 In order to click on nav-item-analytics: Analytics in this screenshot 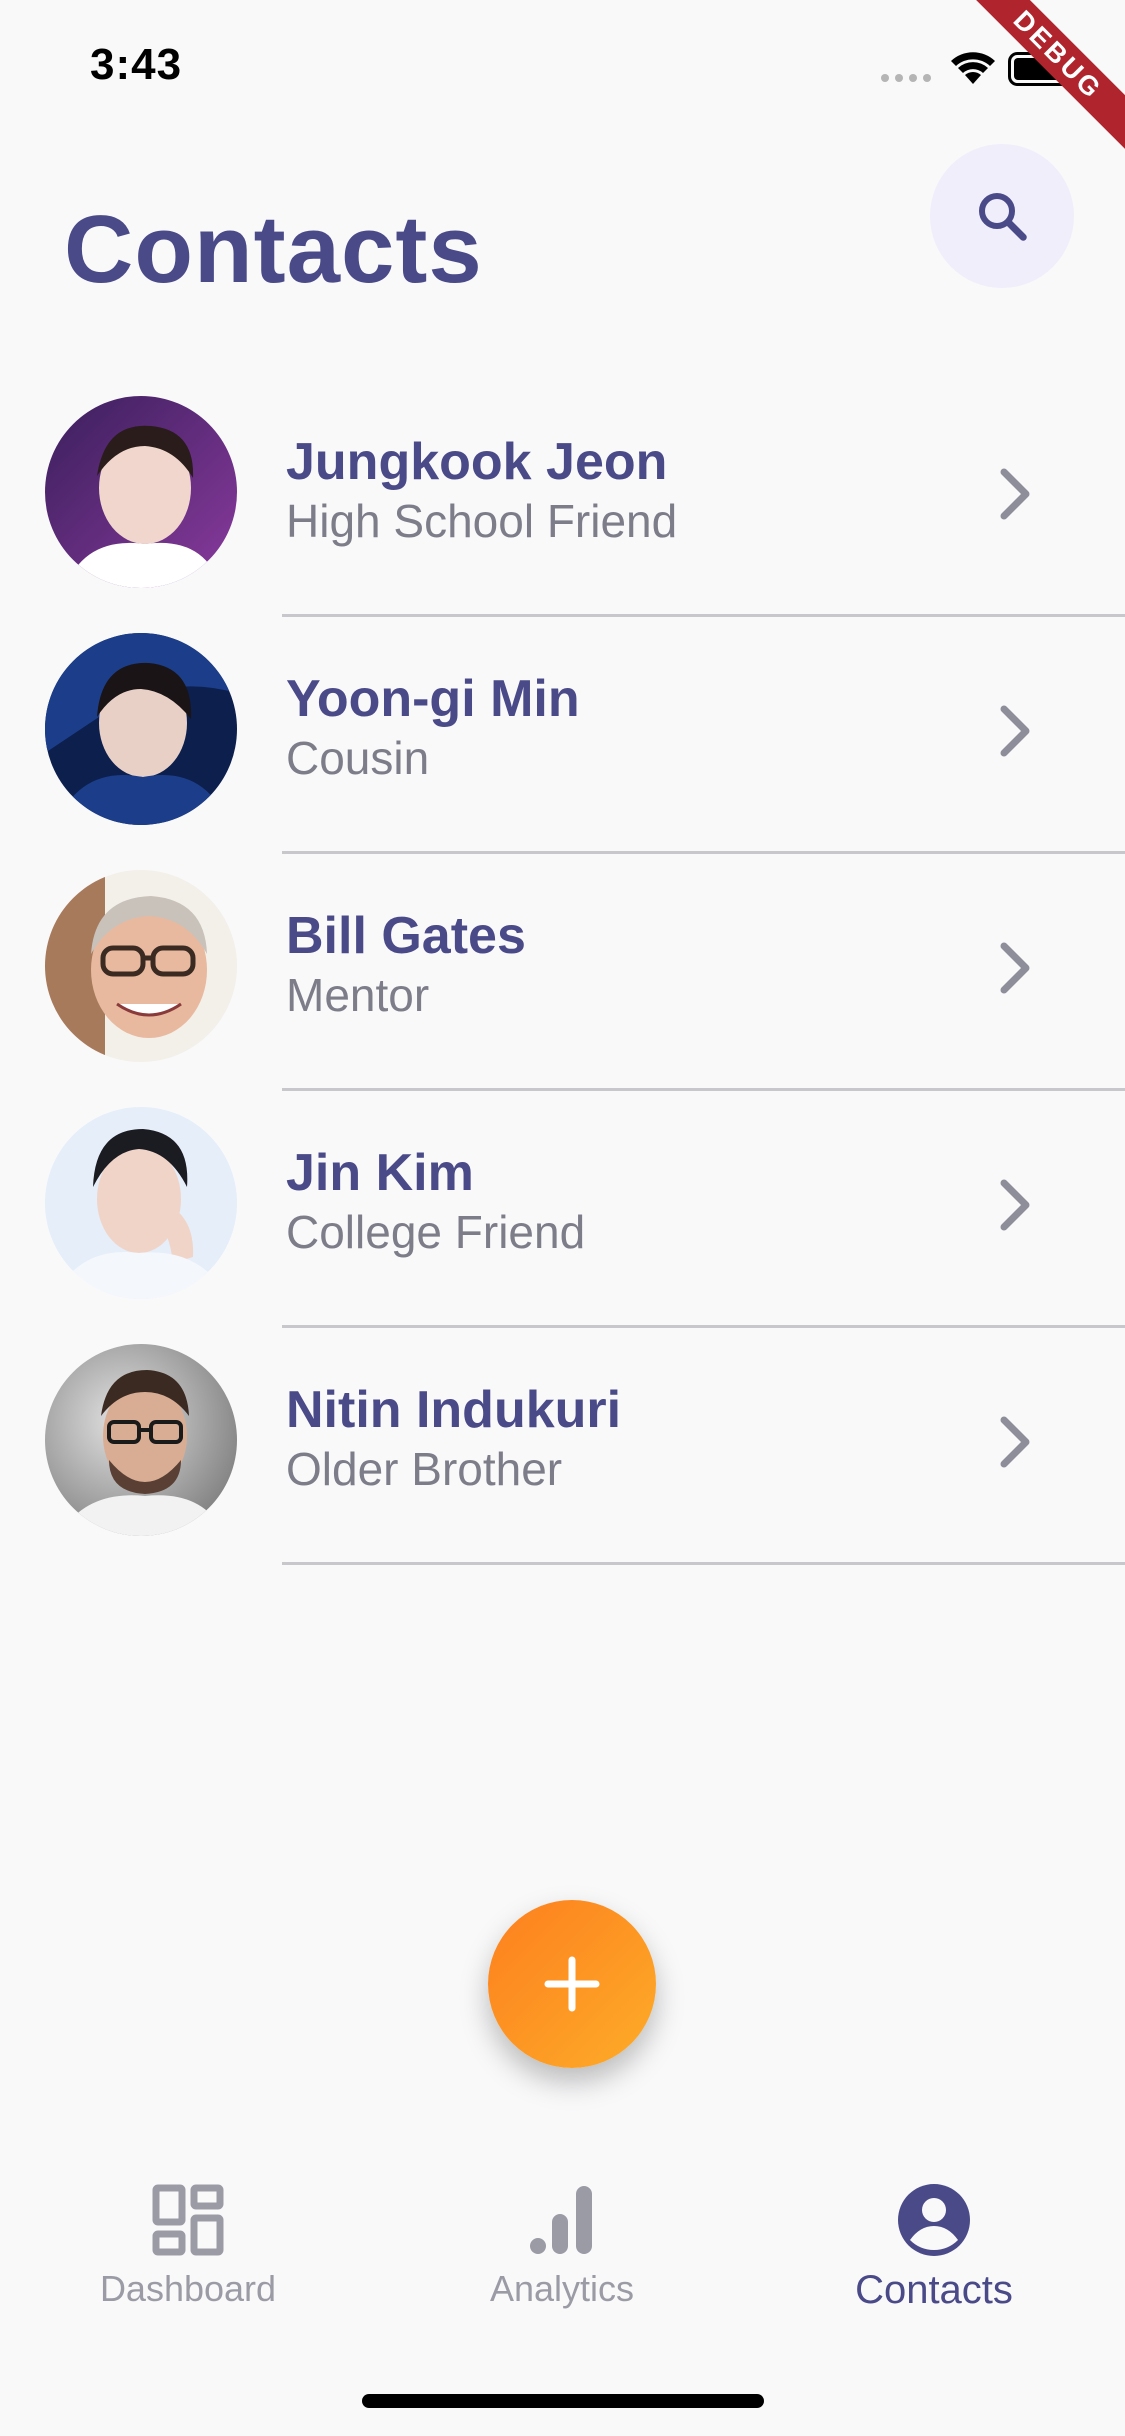, I will do `click(562, 2245)`.